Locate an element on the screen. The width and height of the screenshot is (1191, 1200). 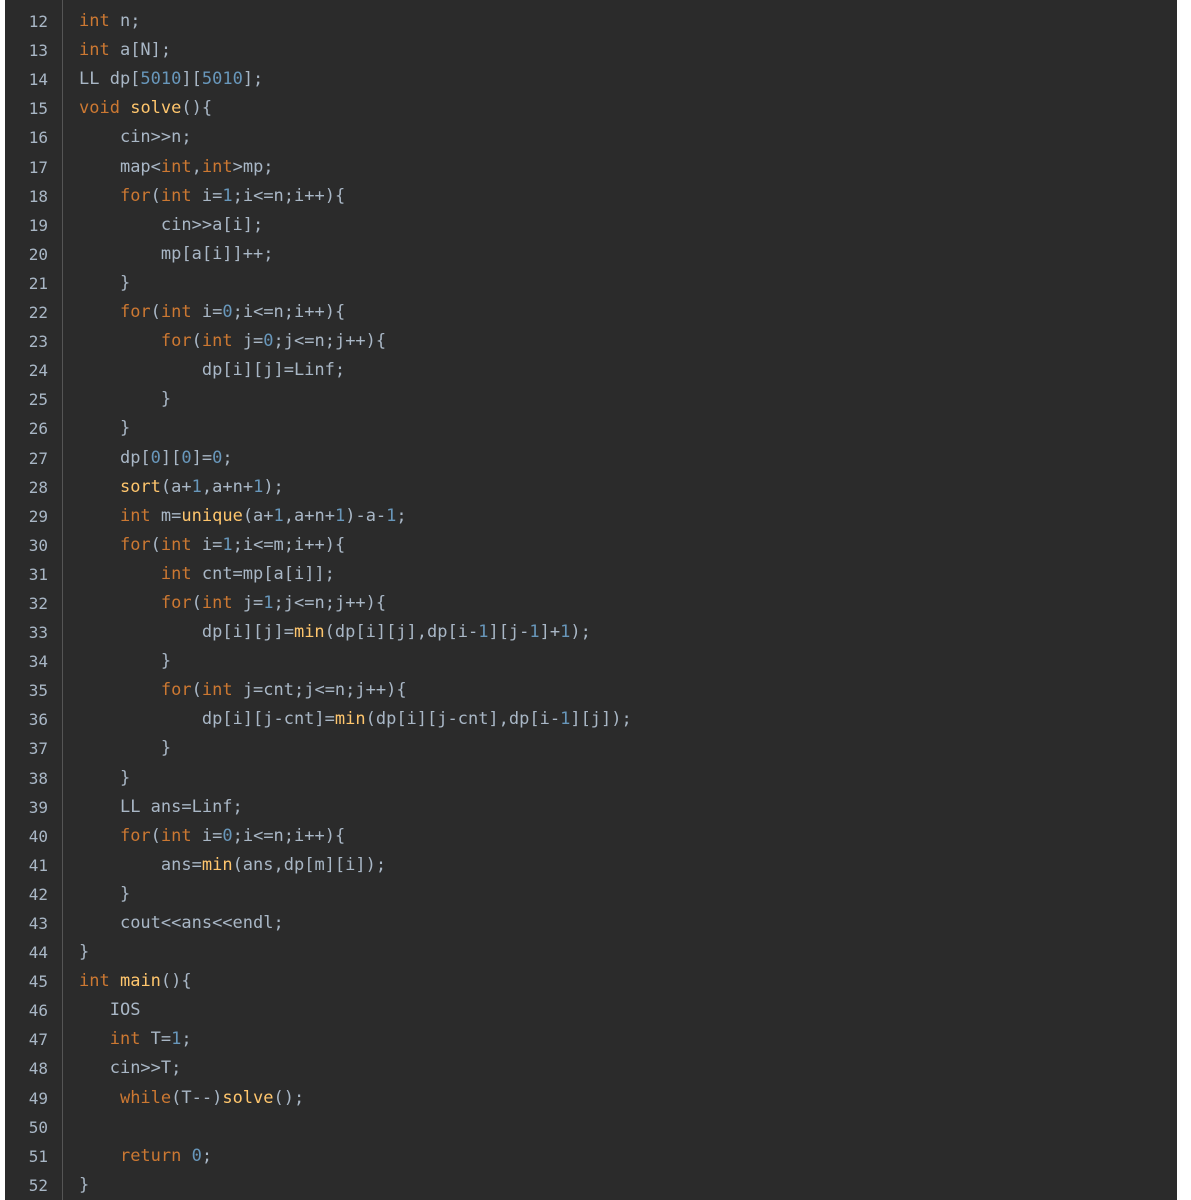
code-token: int is located at coordinates (176, 166).